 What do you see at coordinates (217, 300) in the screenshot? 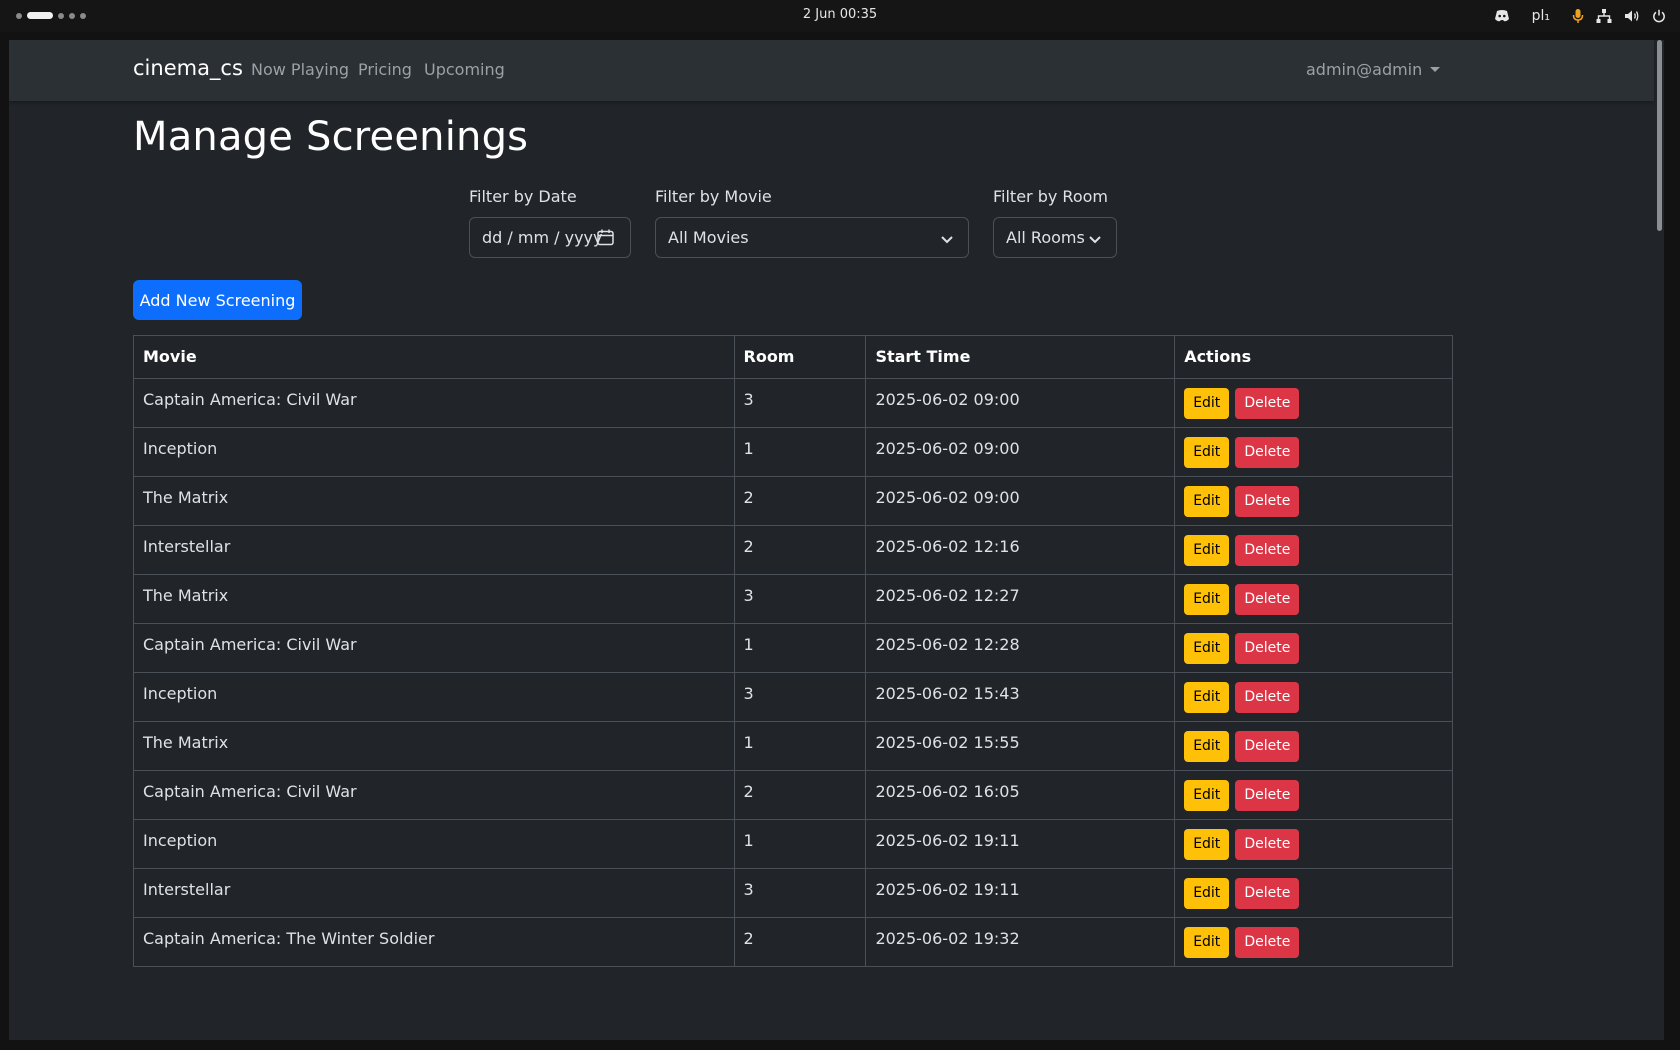
I see `add-new-screening-button: Add New Screening` at bounding box center [217, 300].